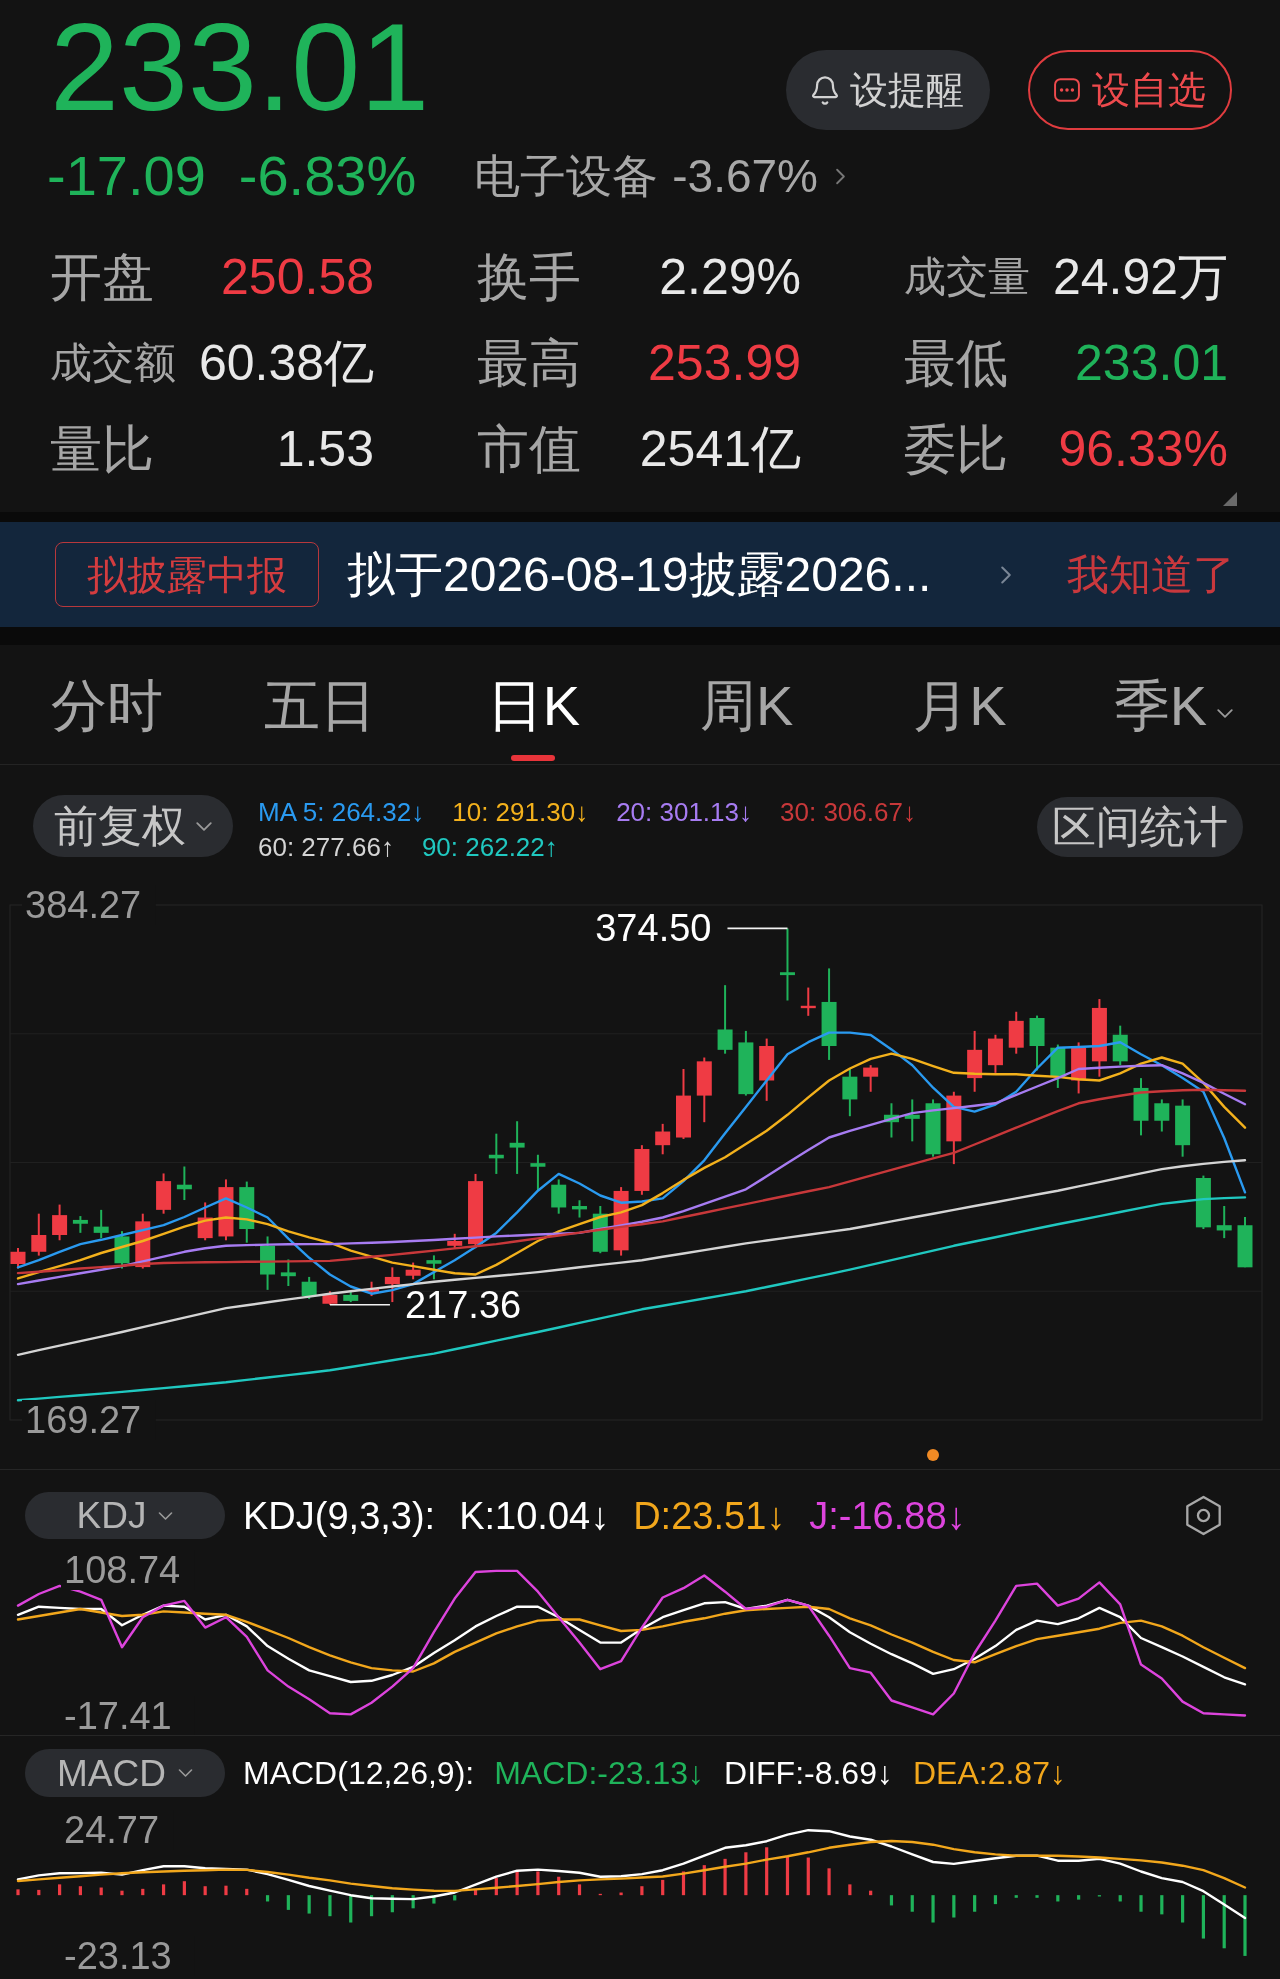 This screenshot has height=1979, width=1280. What do you see at coordinates (1130, 90) in the screenshot?
I see `watchlist-button: 设自选` at bounding box center [1130, 90].